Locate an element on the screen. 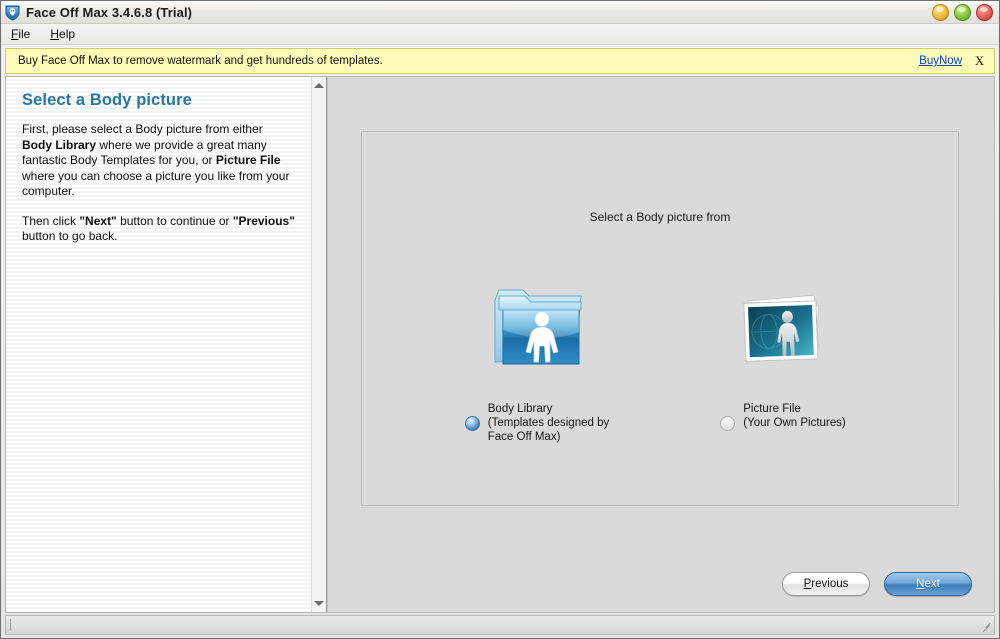 The width and height of the screenshot is (1000, 639). instr1-bold2: Picture File is located at coordinates (248, 160).